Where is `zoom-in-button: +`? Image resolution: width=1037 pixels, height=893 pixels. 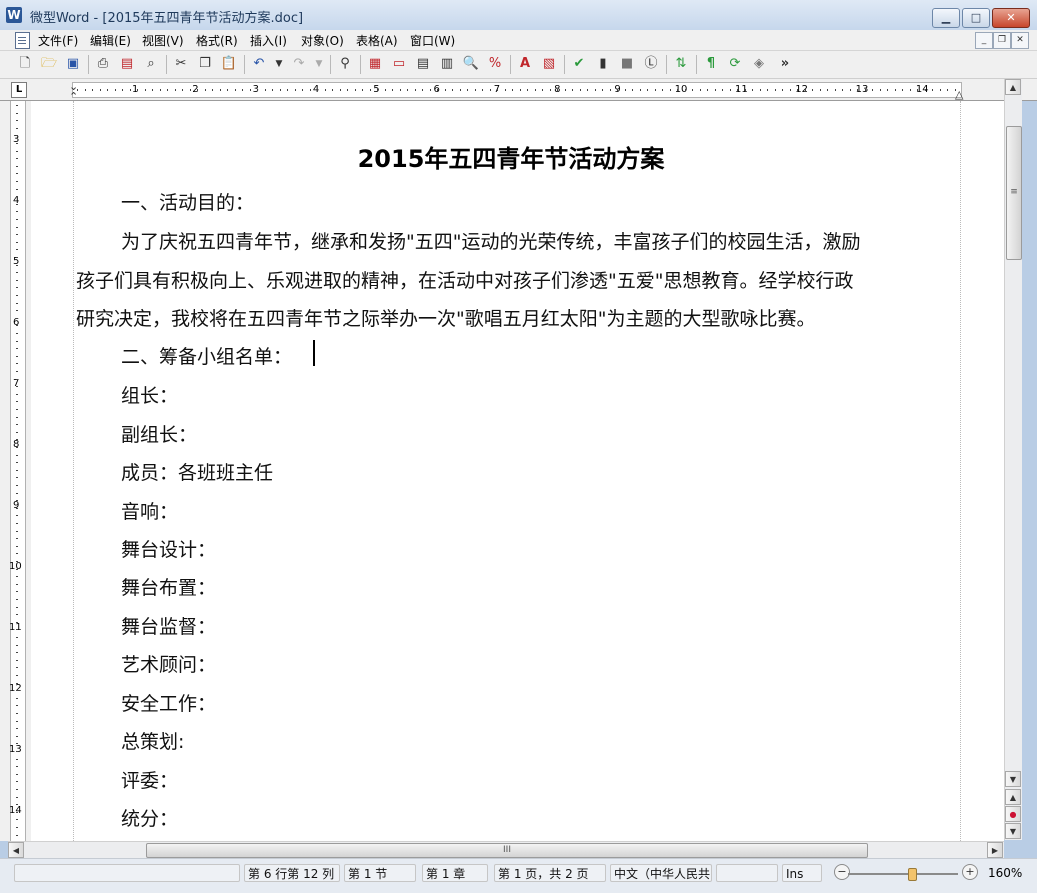 zoom-in-button: + is located at coordinates (970, 872).